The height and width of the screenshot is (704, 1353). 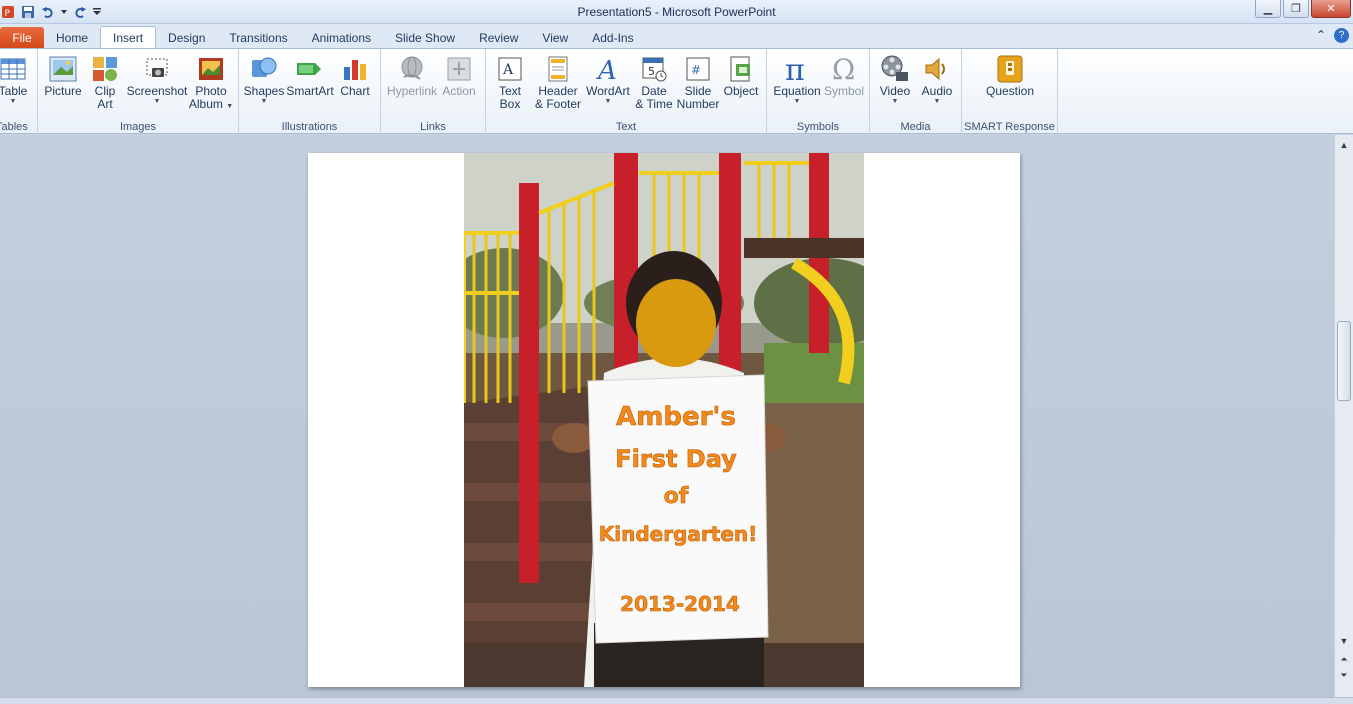 I want to click on slide-number-button: # Slide Number, so click(x=698, y=82).